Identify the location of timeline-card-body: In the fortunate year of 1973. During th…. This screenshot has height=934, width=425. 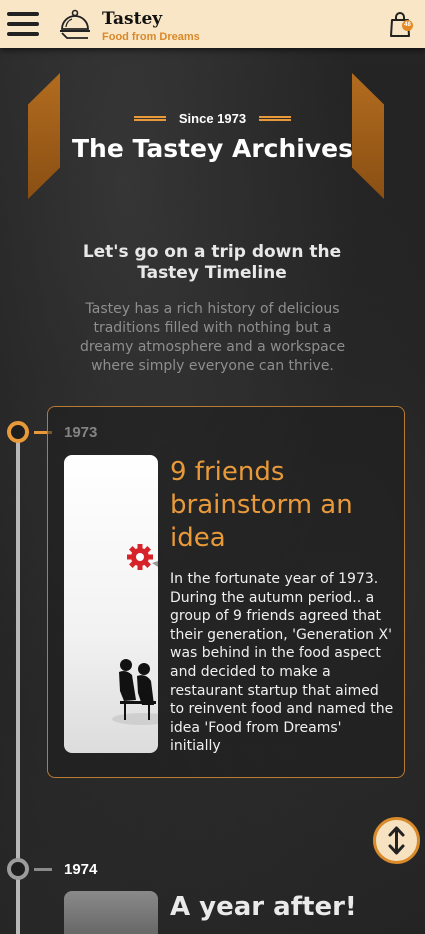
(282, 663).